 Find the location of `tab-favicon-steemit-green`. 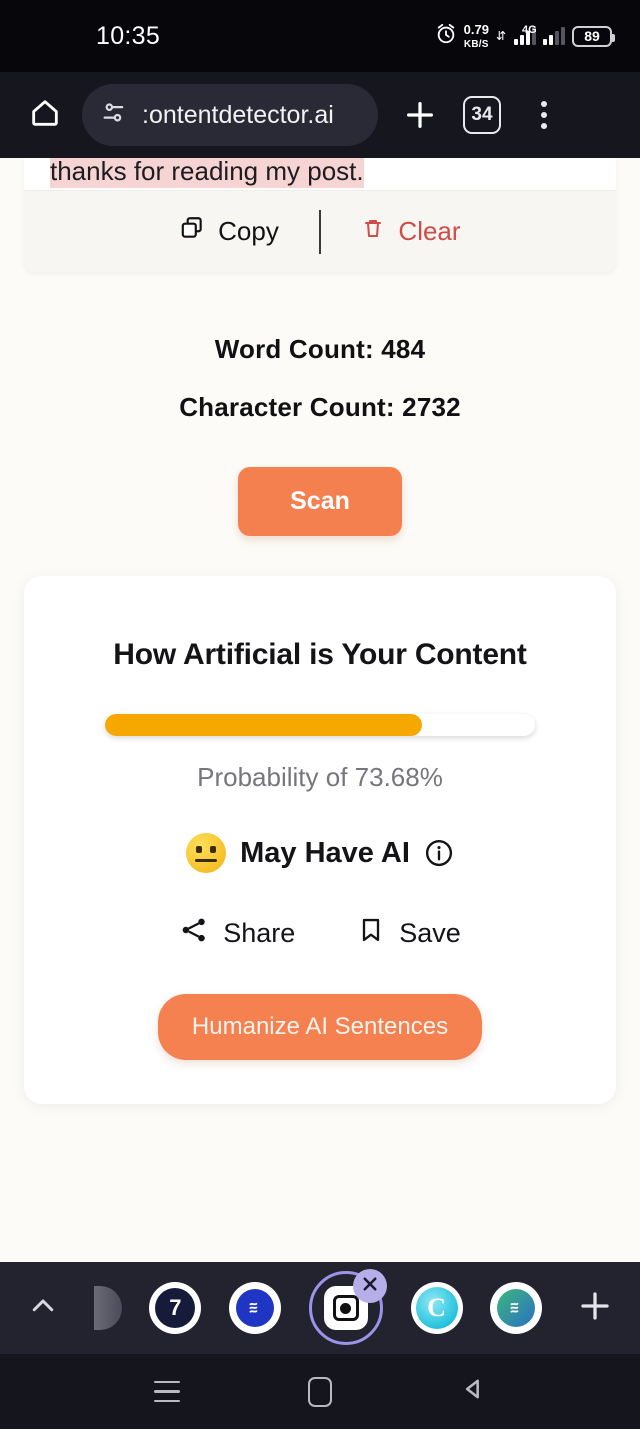

tab-favicon-steemit-green is located at coordinates (516, 1308).